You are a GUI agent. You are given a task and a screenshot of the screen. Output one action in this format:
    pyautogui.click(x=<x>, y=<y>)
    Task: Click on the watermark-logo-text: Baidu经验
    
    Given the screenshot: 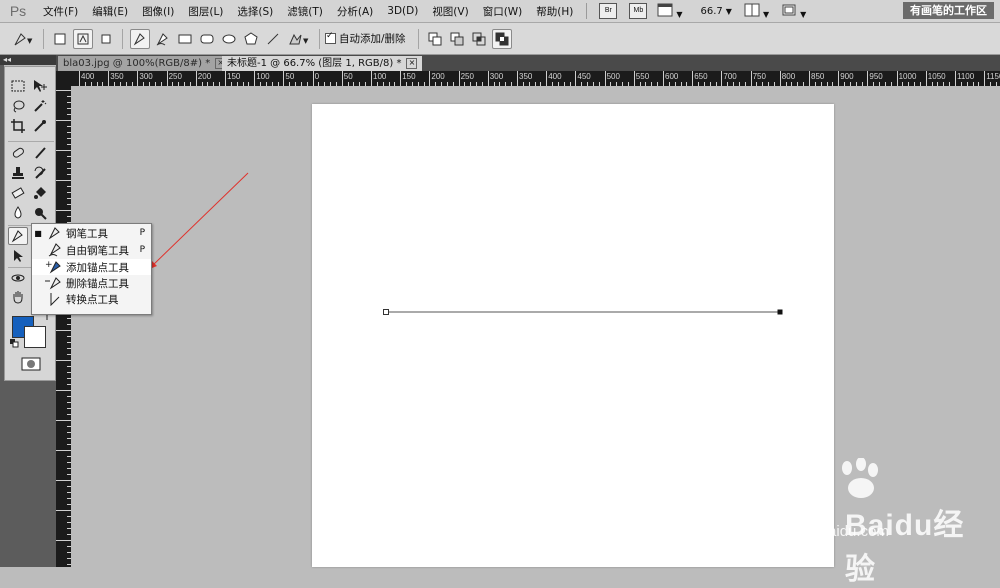 What is the action you would take?
    pyautogui.click(x=905, y=547)
    